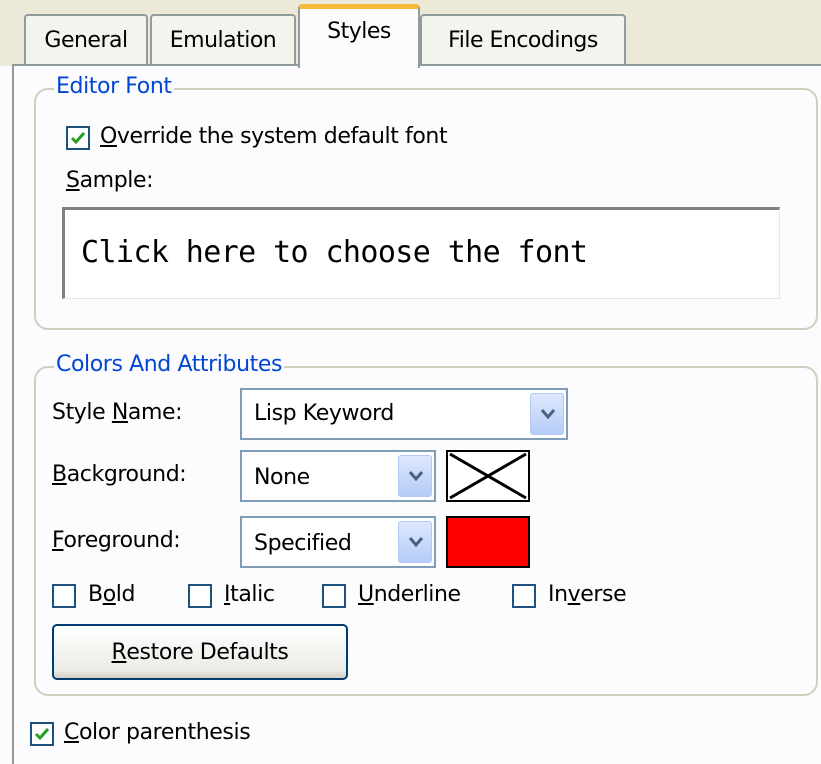 This screenshot has width=821, height=764. Describe the element at coordinates (86, 39) in the screenshot. I see `tab-general: General` at that location.